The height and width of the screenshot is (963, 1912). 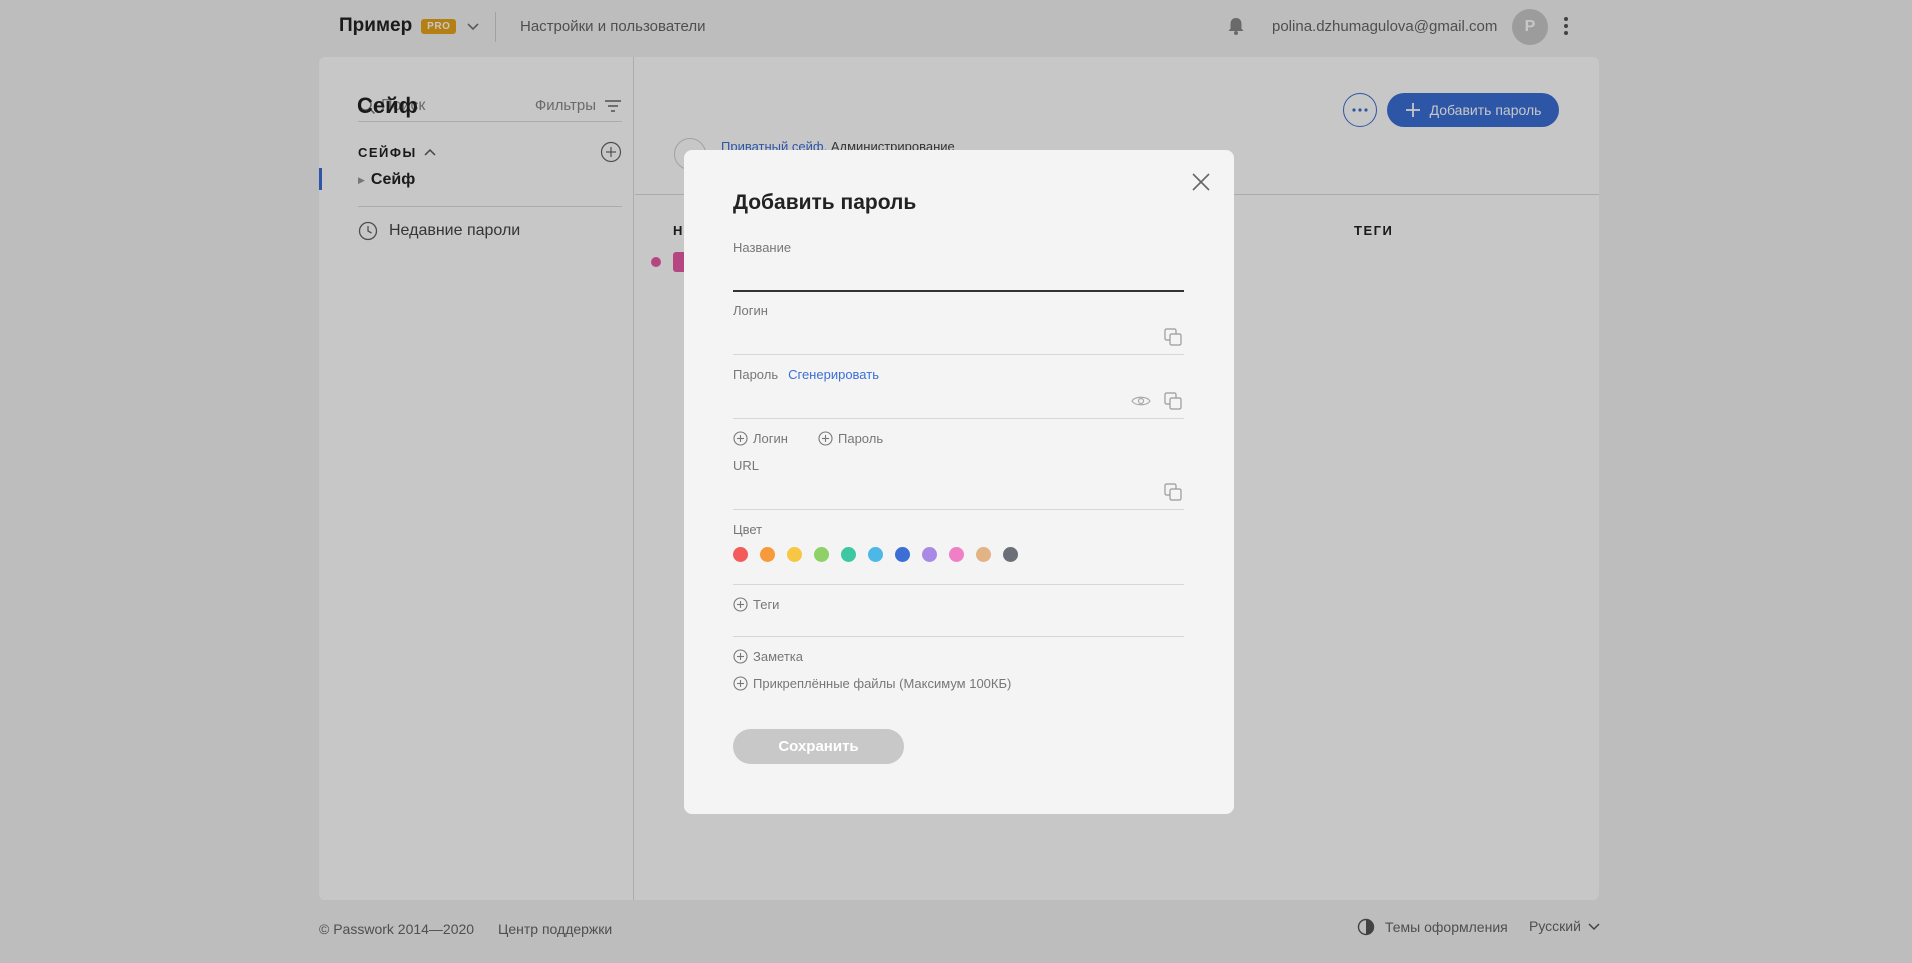 I want to click on password-label-text: Пароль, so click(x=756, y=374).